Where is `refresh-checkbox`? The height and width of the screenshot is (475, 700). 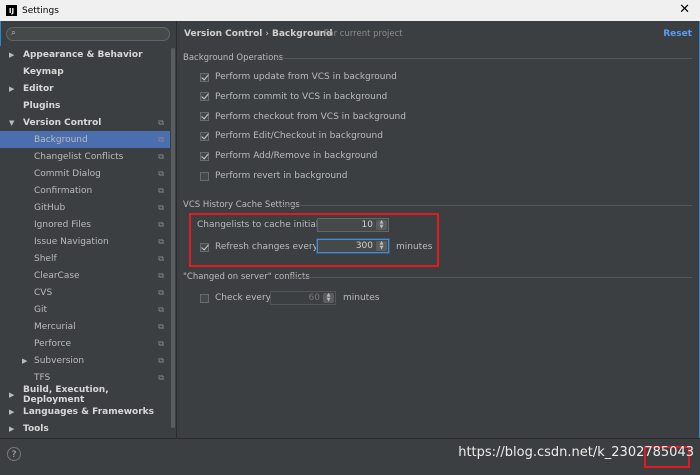 refresh-checkbox is located at coordinates (204, 247).